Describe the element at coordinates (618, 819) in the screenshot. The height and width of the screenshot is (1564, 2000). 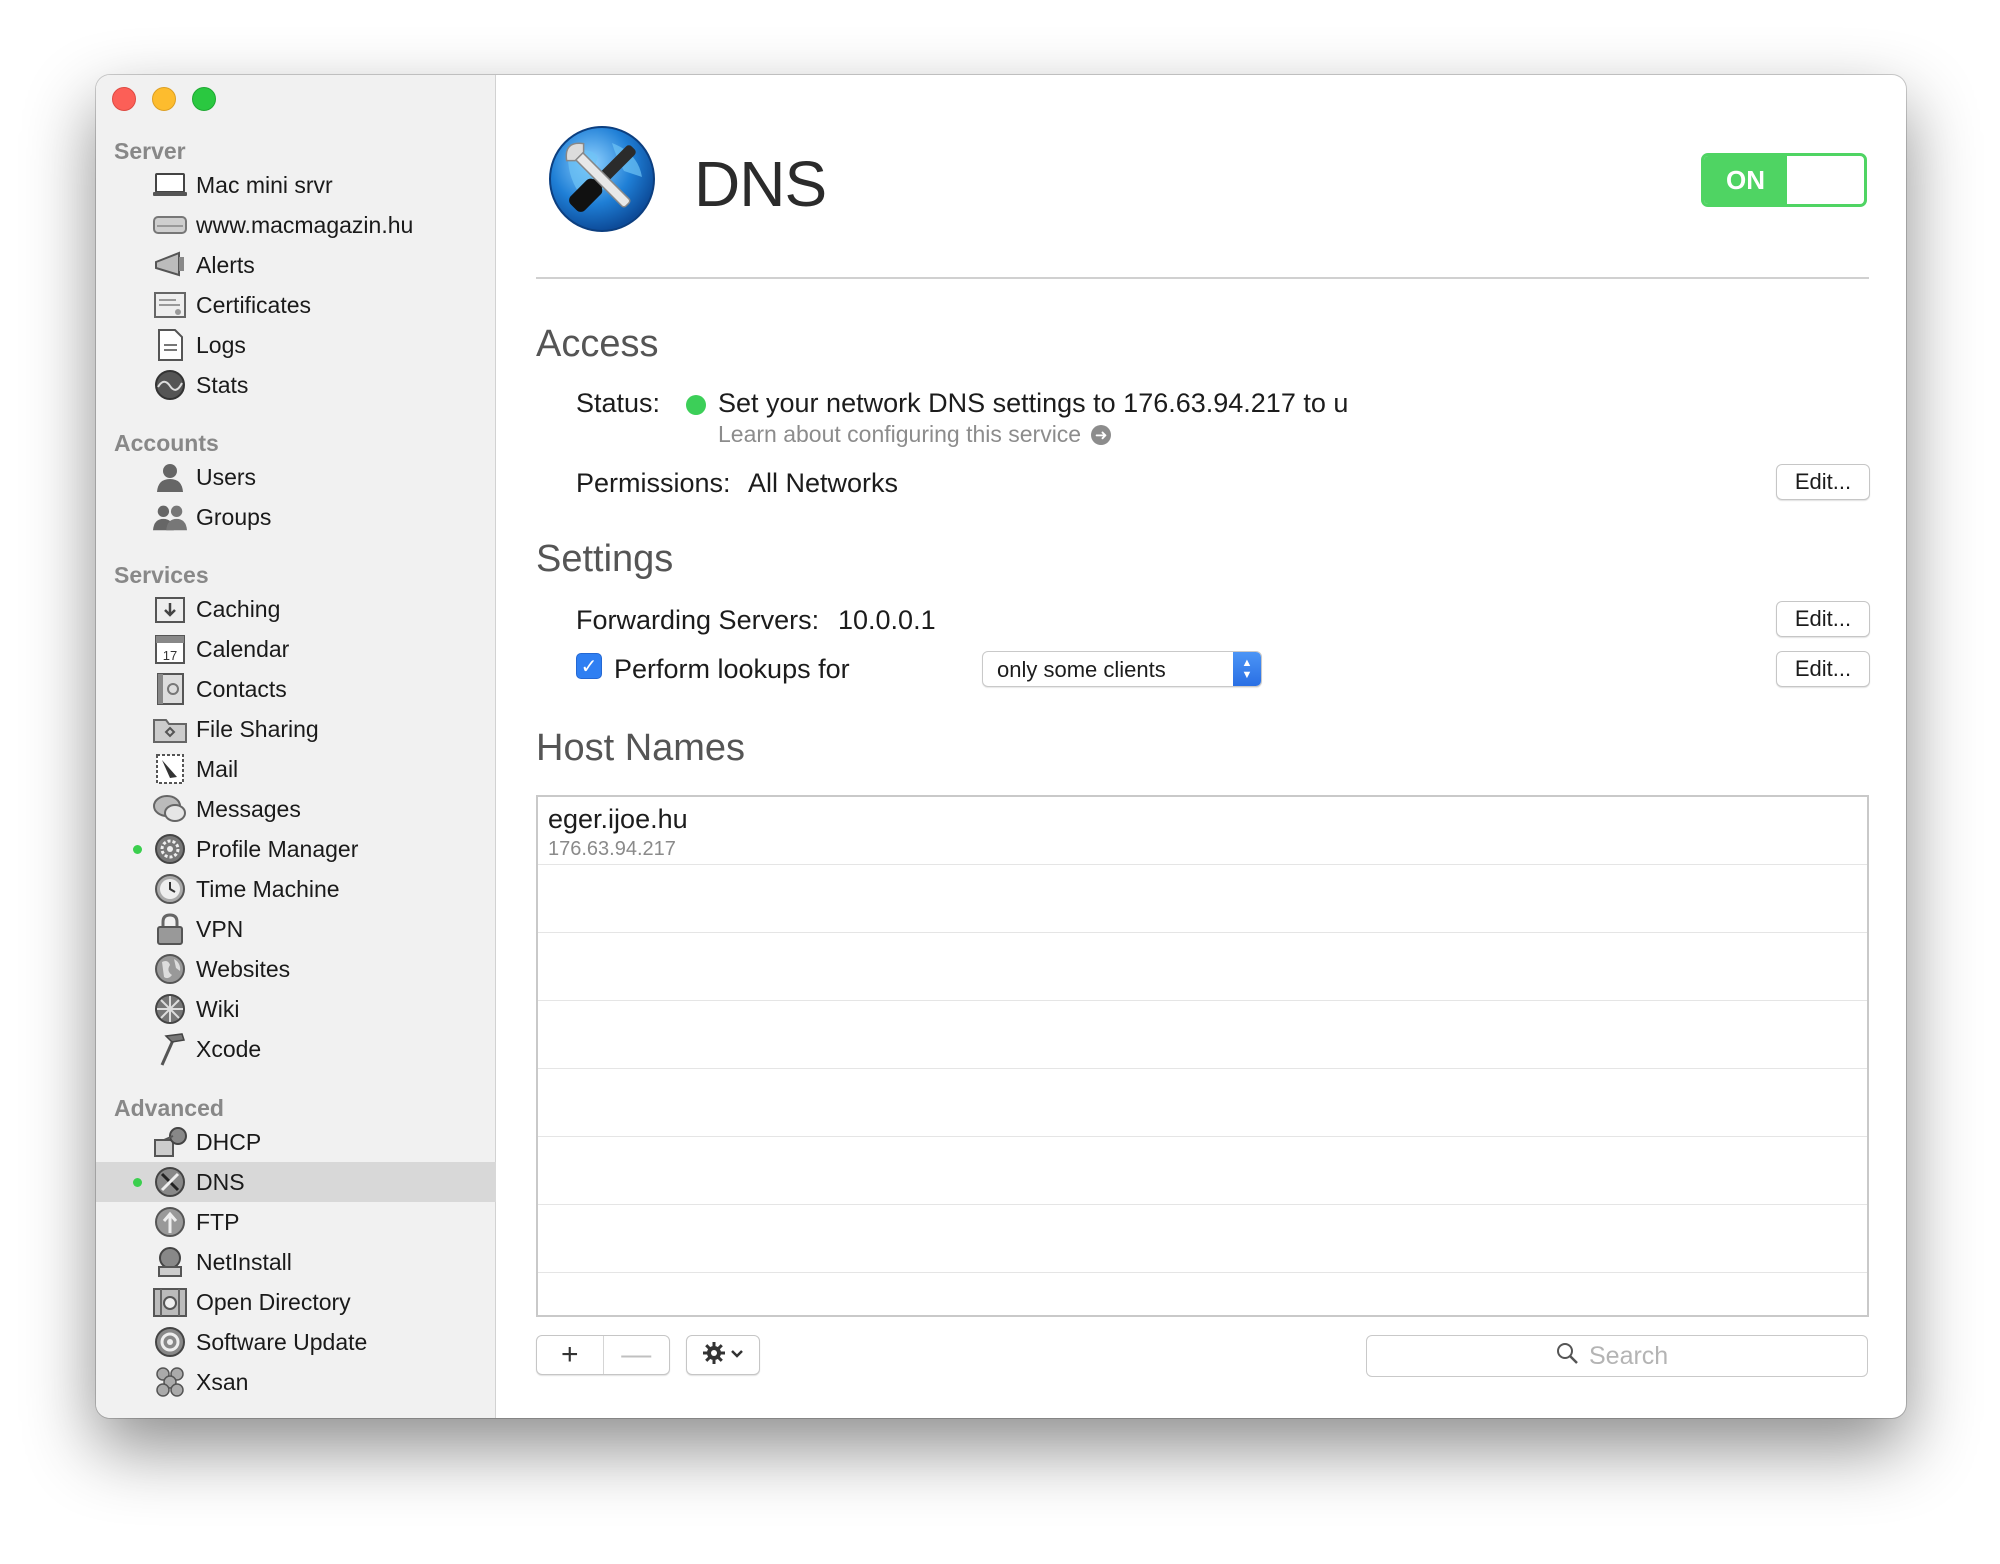
I see `host-name: eger.ijoe.hu` at that location.